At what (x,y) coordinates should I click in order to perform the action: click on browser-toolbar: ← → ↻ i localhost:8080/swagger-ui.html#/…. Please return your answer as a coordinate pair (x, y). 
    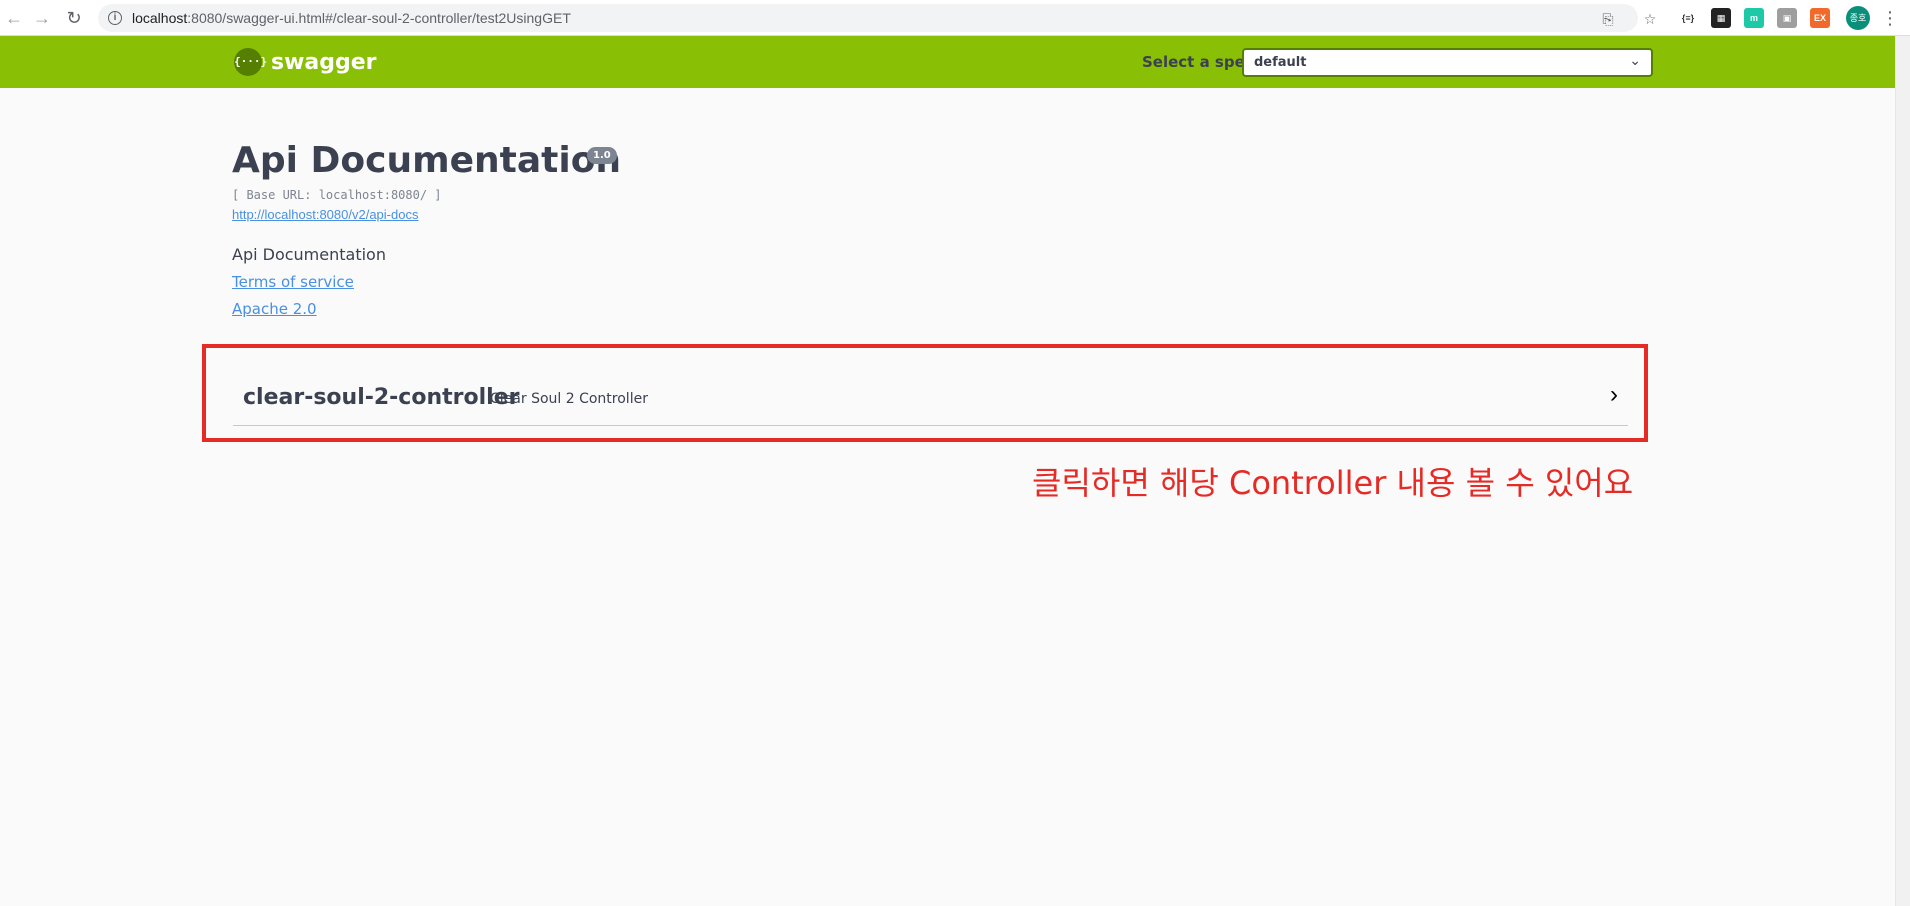
    Looking at the image, I should click on (955, 18).